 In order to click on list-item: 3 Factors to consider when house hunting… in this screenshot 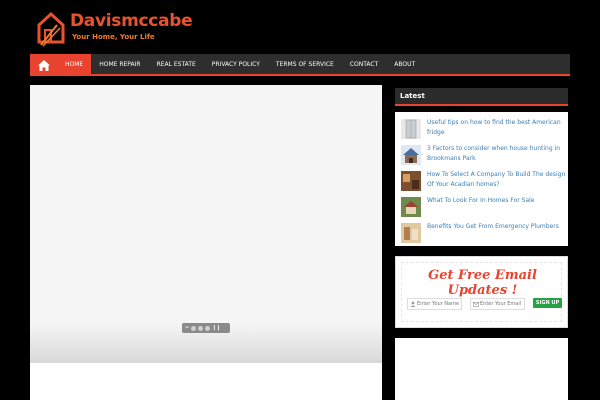, I will do `click(483, 156)`.